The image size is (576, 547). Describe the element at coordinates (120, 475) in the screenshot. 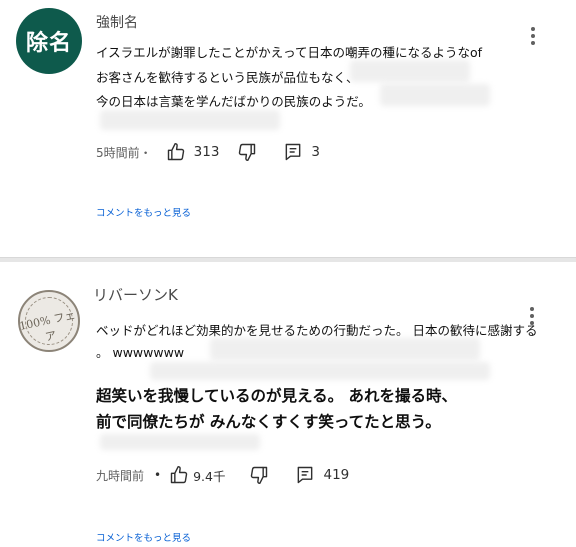

I see `timestamp: 九時間前` at that location.